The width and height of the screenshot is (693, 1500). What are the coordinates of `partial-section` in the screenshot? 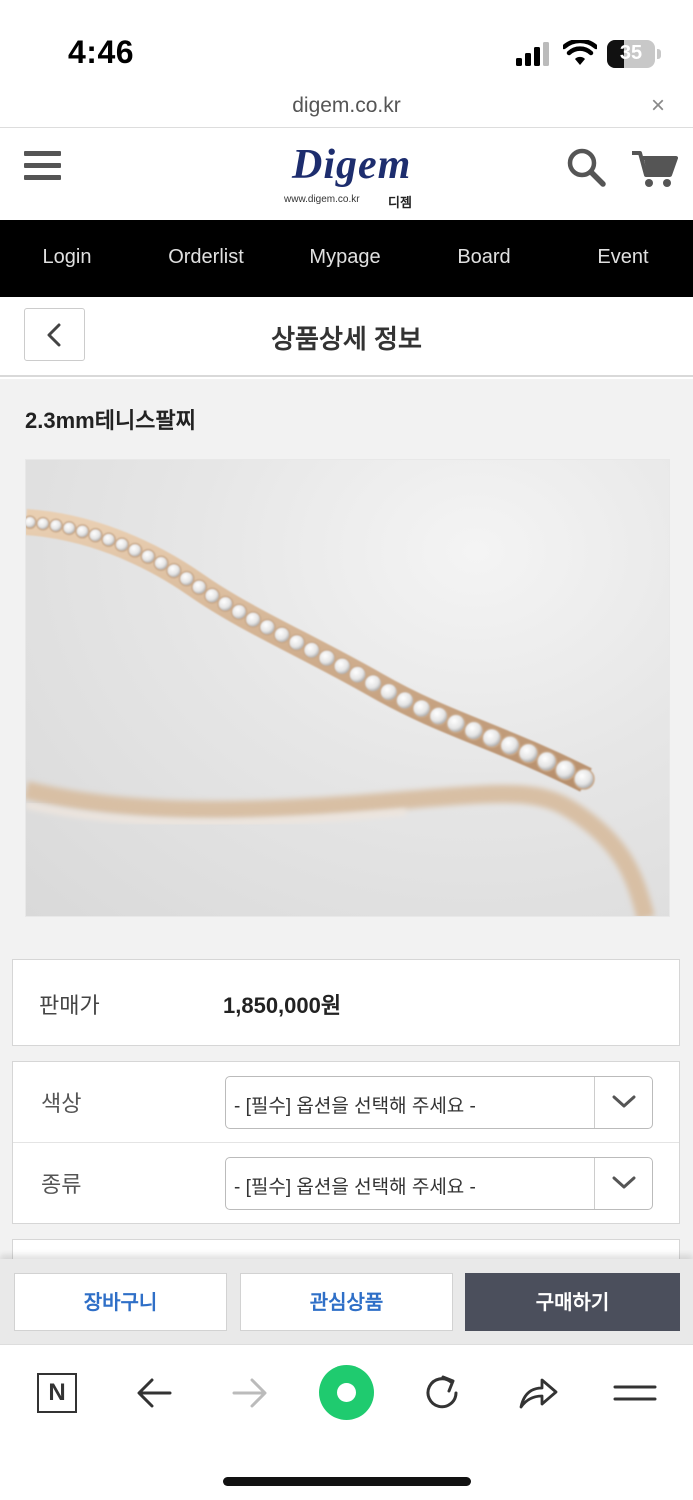 It's located at (346, 1249).